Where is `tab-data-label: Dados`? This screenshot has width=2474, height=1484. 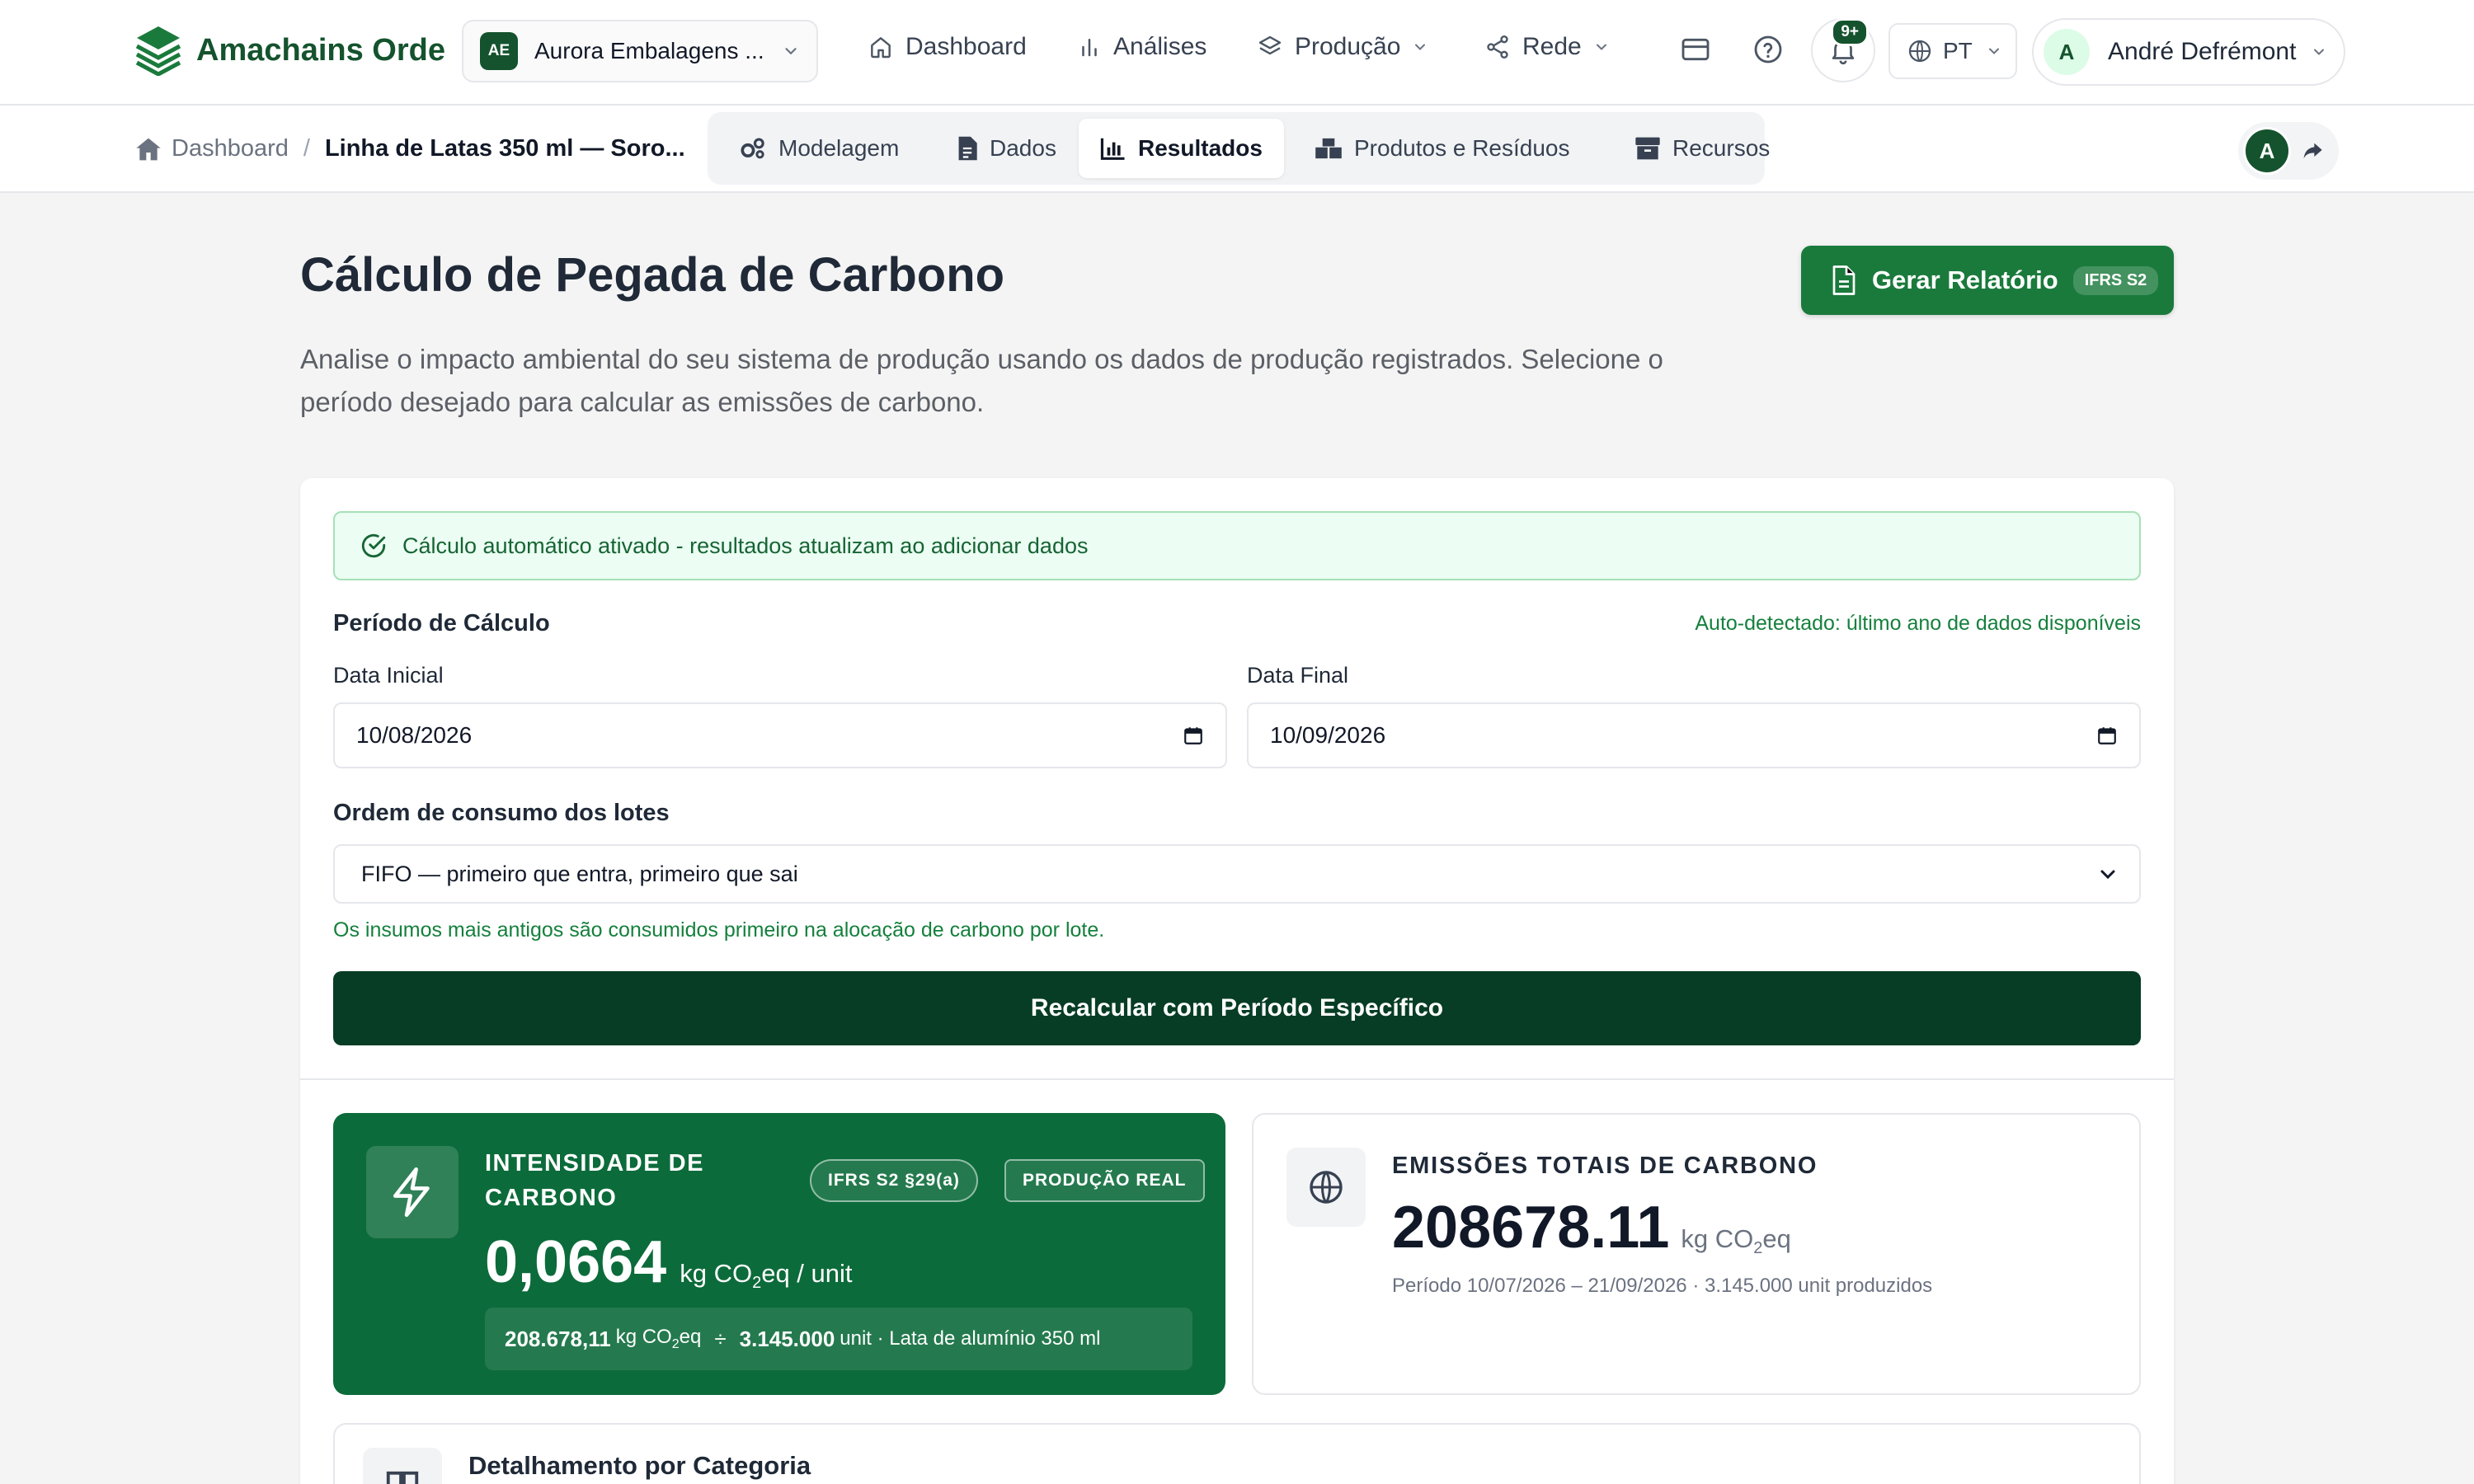 tab-data-label: Dados is located at coordinates (1023, 148).